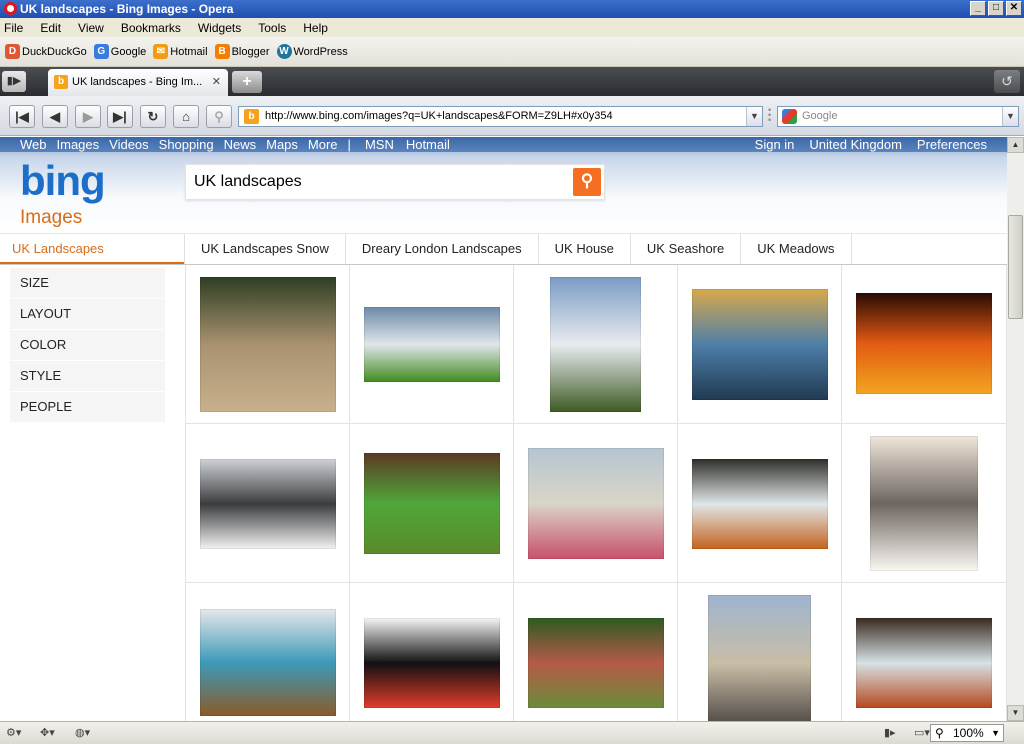 This screenshot has width=1024, height=744. What do you see at coordinates (119, 51) in the screenshot?
I see `bookmark-google: G Google` at bounding box center [119, 51].